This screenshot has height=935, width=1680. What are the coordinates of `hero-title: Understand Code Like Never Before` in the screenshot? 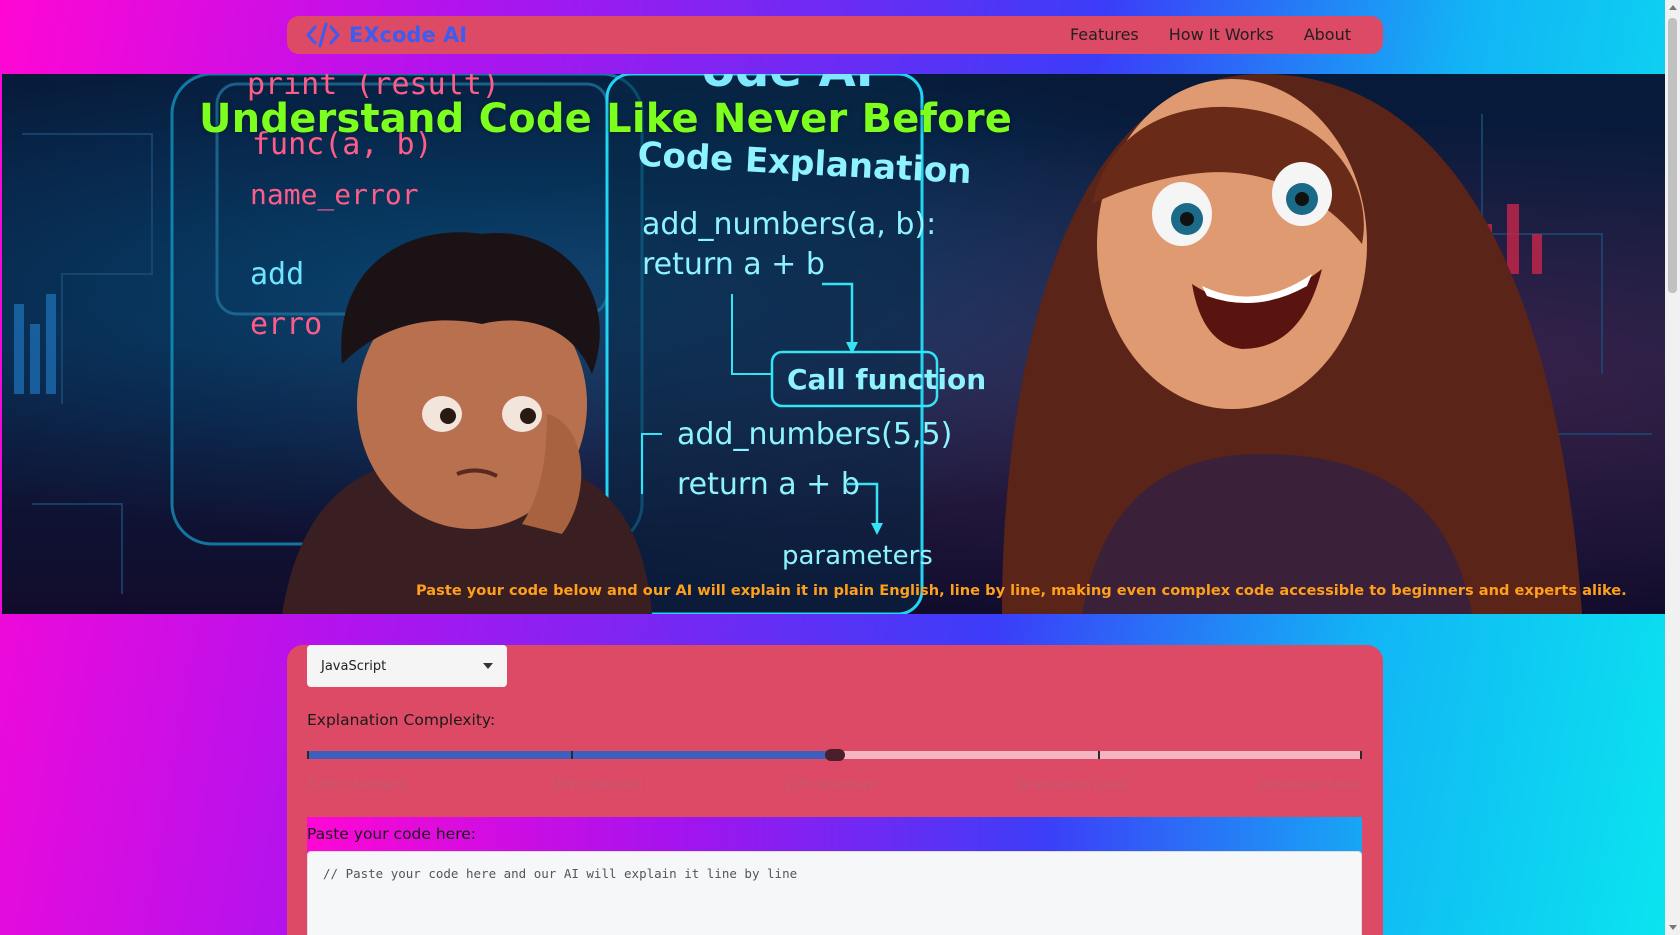 It's located at (606, 119).